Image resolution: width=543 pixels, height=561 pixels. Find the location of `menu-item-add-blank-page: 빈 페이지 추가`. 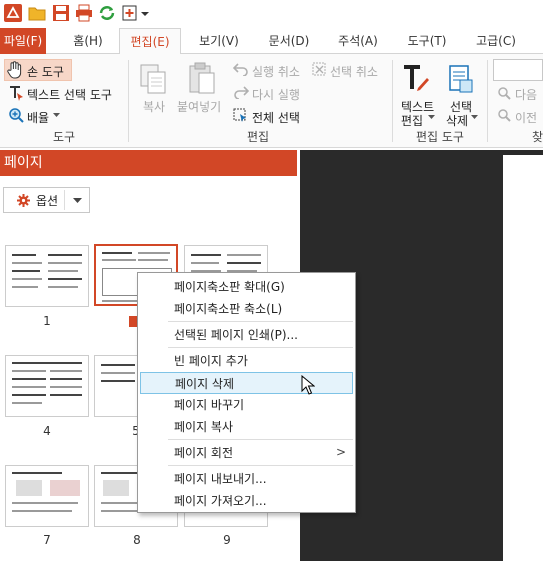

menu-item-add-blank-page: 빈 페이지 추가 is located at coordinates (246, 361).